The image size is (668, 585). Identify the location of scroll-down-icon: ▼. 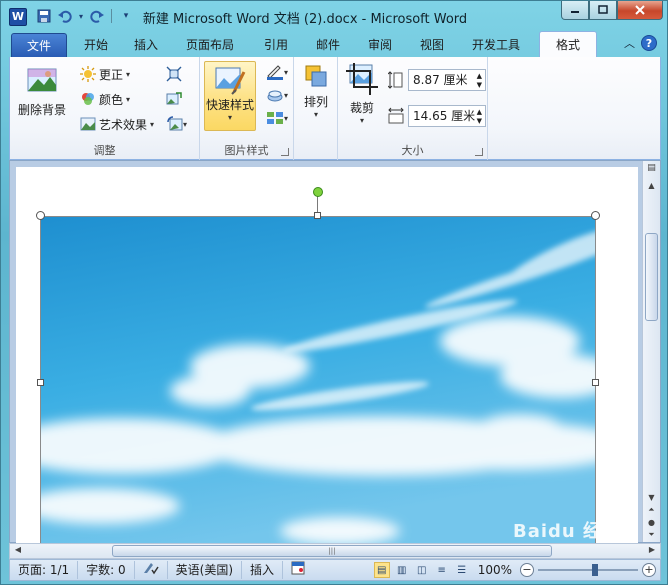
(651, 497).